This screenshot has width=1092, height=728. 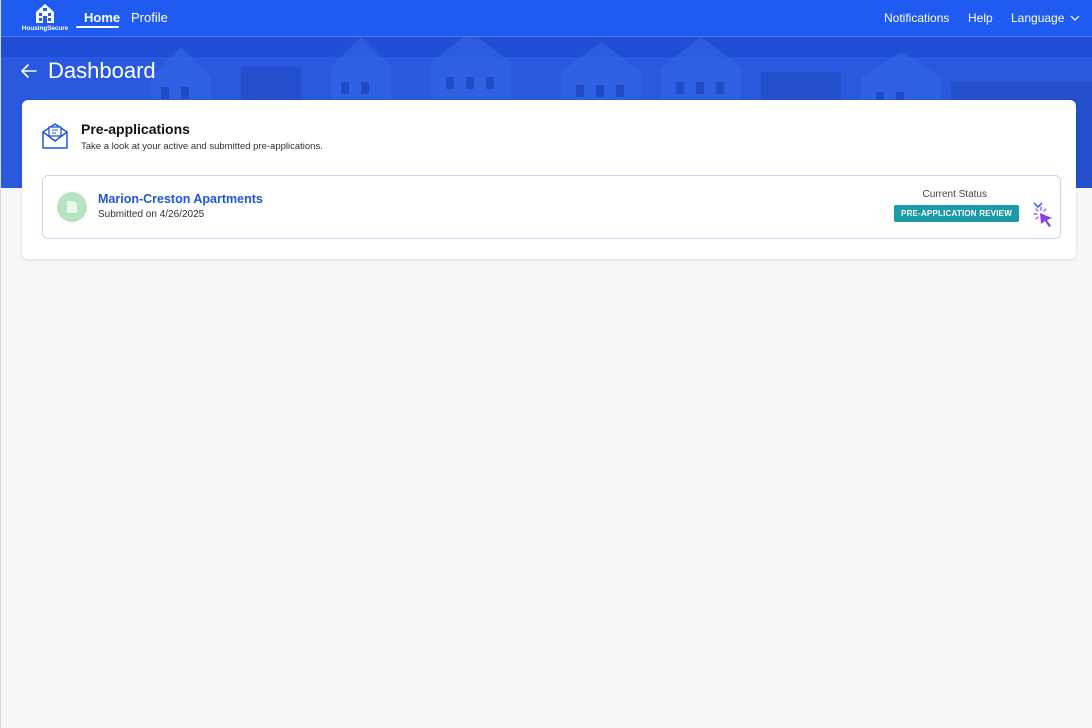 I want to click on language-dropdown: Language, so click(x=1045, y=18).